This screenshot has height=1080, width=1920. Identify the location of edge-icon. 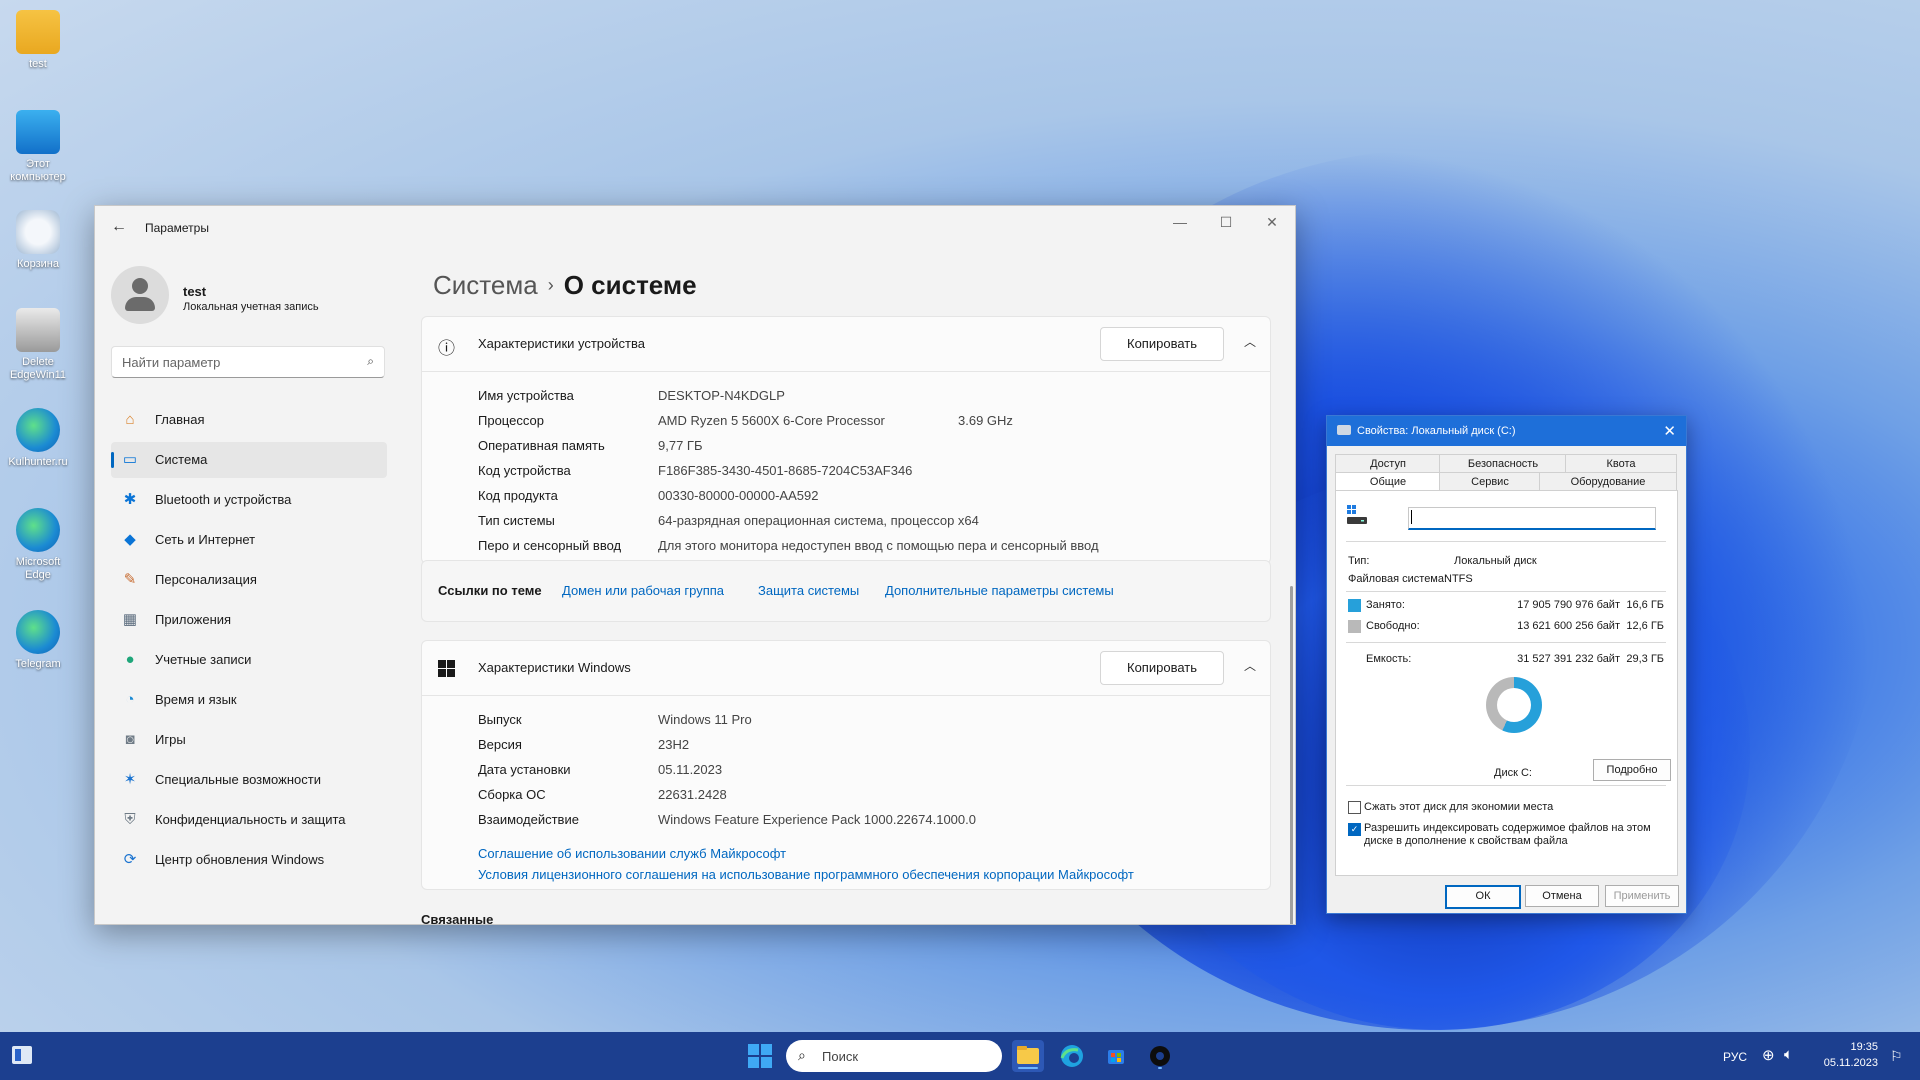
(1072, 1056).